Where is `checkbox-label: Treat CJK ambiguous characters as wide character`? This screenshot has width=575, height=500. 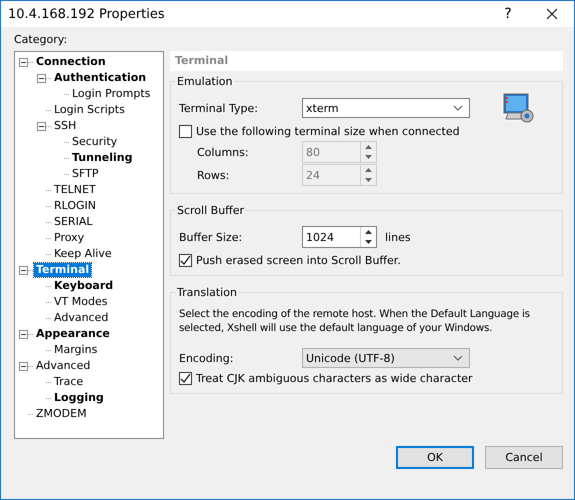 checkbox-label: Treat CJK ambiguous characters as wide character is located at coordinates (334, 378).